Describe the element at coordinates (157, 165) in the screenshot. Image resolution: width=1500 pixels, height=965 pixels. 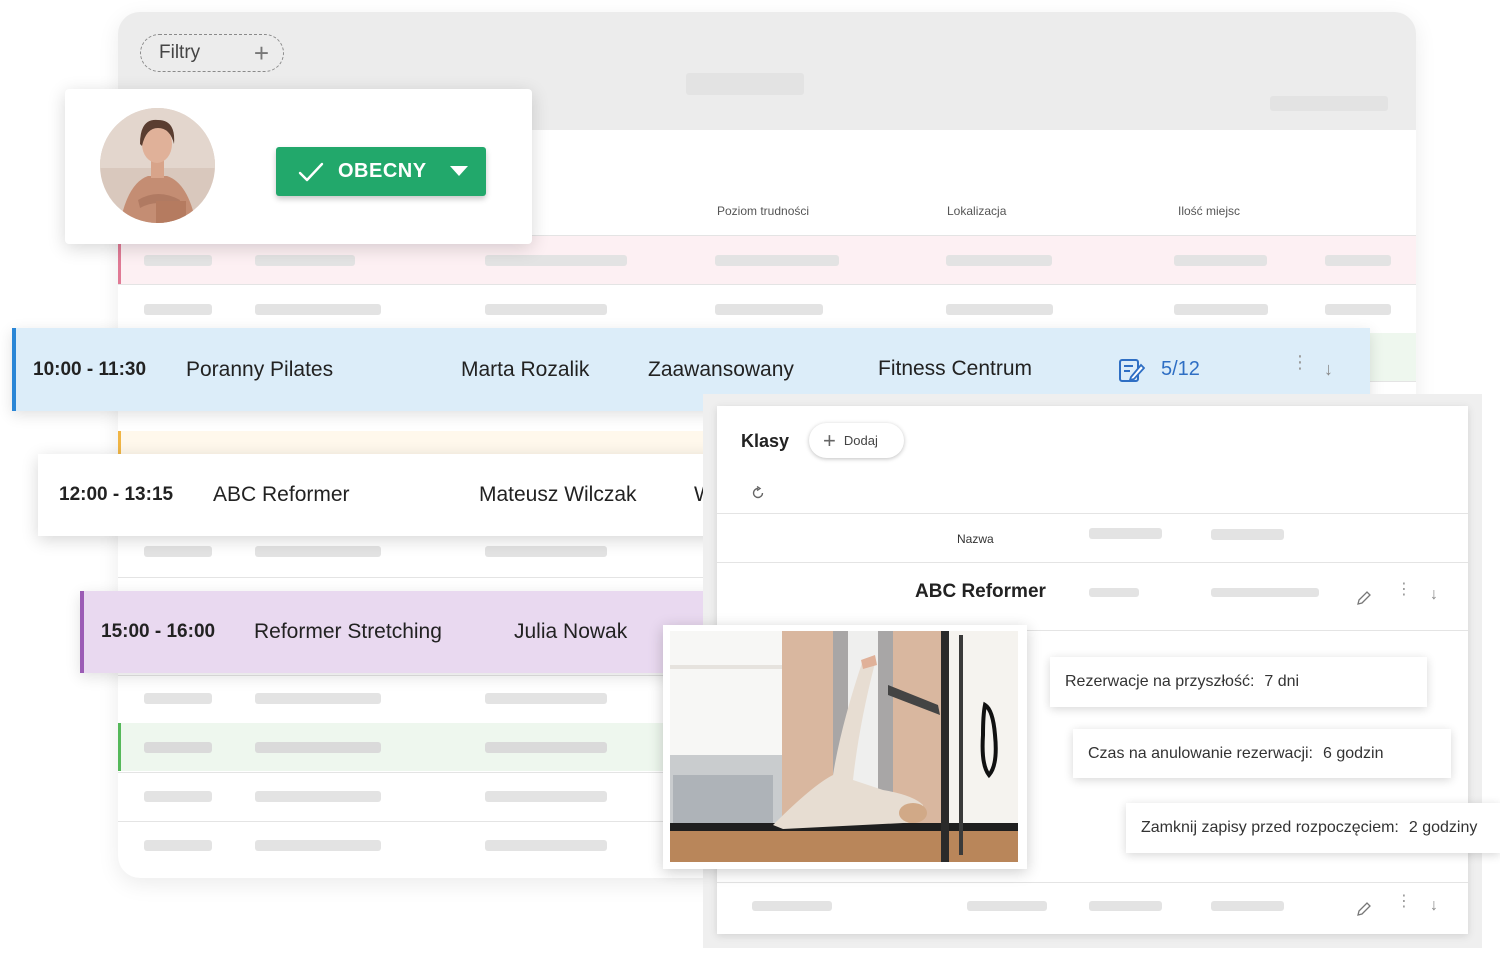
I see `avatar` at that location.